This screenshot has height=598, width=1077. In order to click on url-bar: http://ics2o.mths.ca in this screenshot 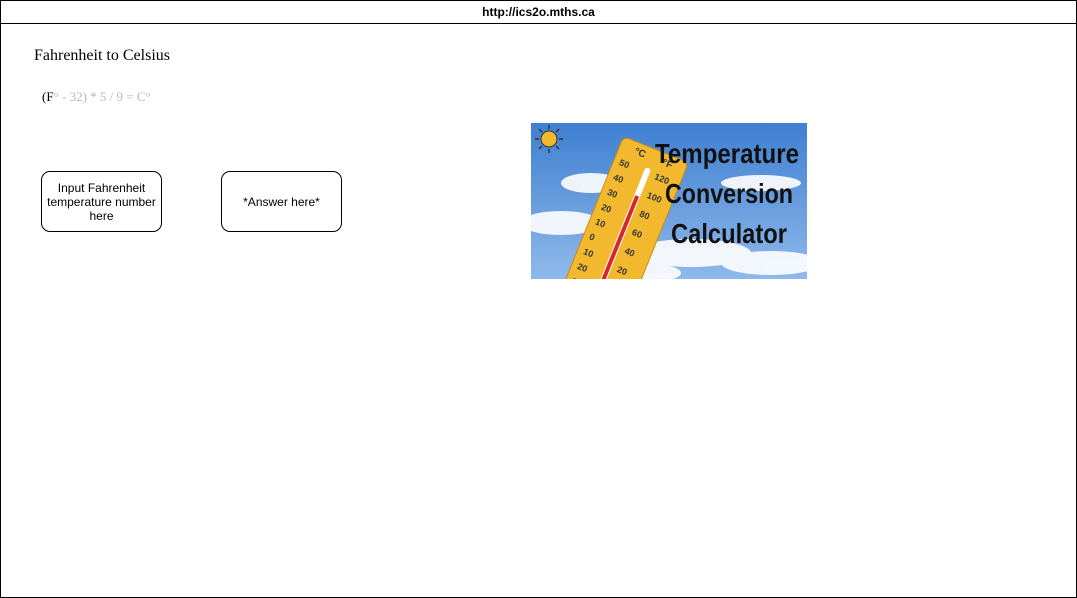, I will do `click(538, 12)`.